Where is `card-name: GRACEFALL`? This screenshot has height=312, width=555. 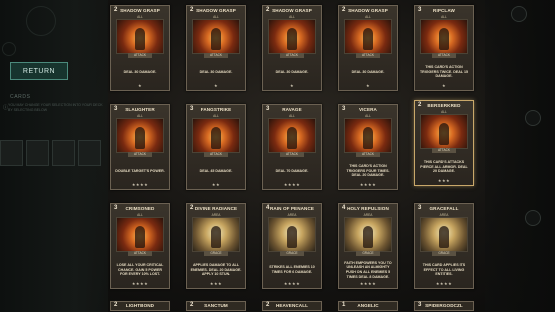 card-name: GRACEFALL is located at coordinates (444, 208).